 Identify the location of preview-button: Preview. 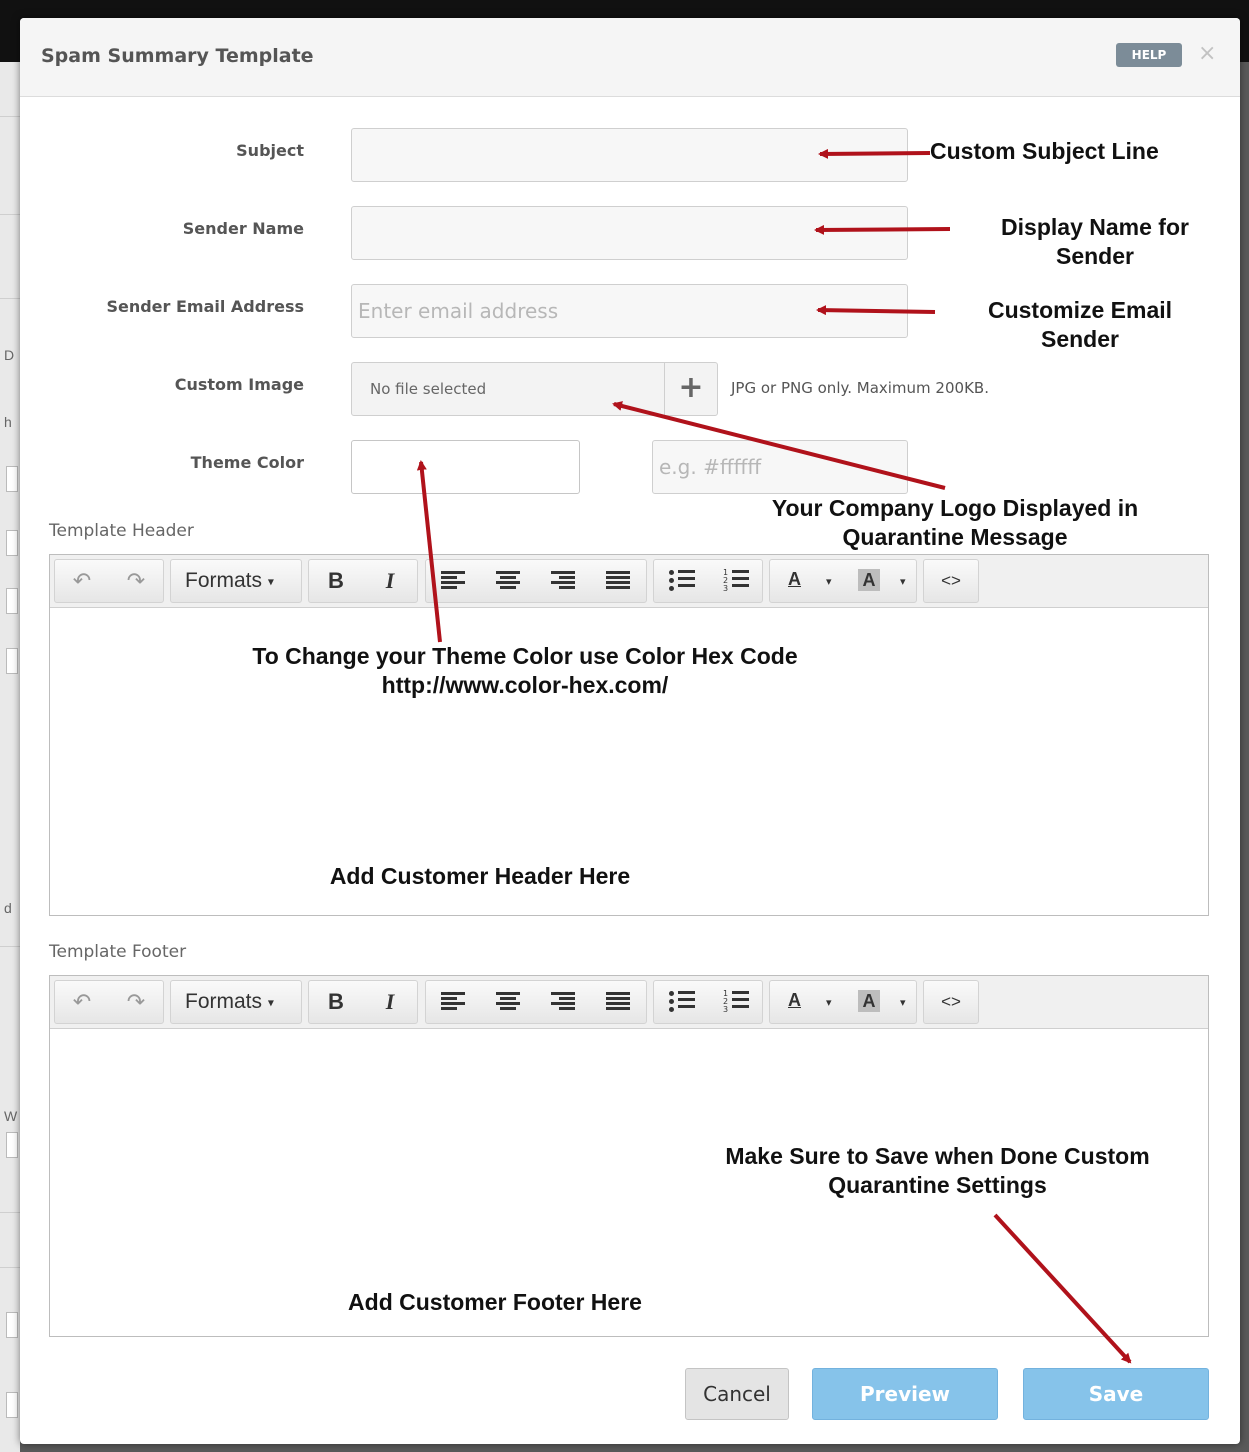
(905, 1394).